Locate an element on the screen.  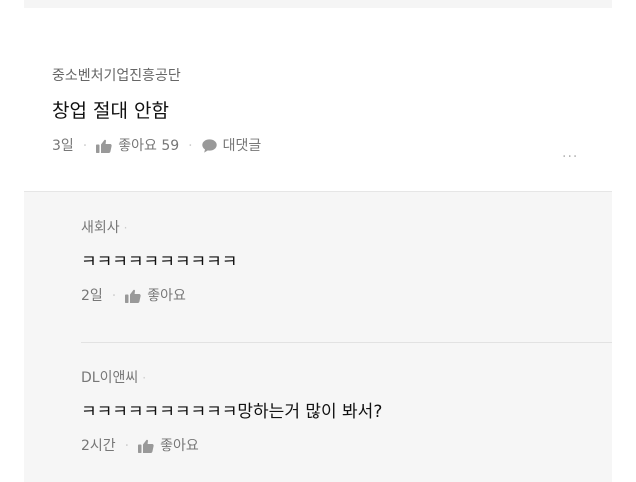
reply-author: 새회사 is located at coordinates (100, 228).